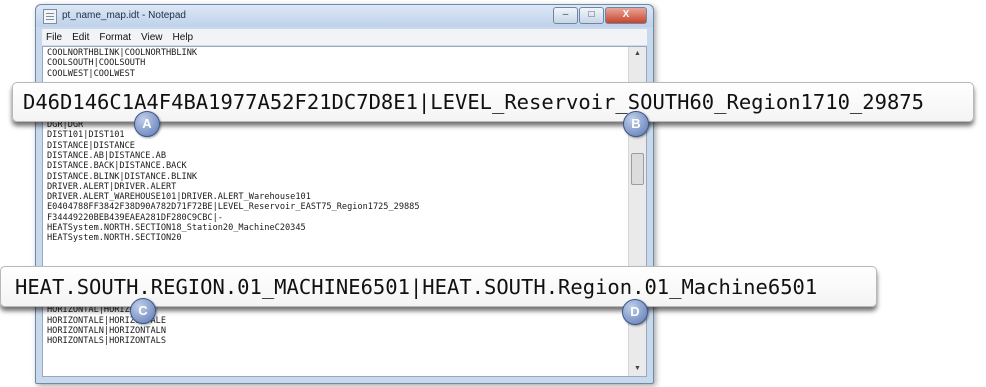 The width and height of the screenshot is (986, 387). I want to click on menu-file: File, so click(54, 37).